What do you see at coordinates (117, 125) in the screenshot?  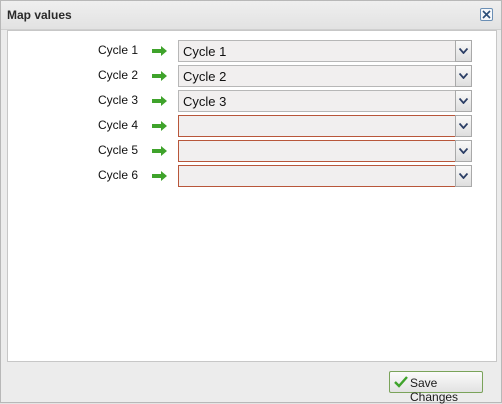 I see `source-value-label: Cycle 4` at bounding box center [117, 125].